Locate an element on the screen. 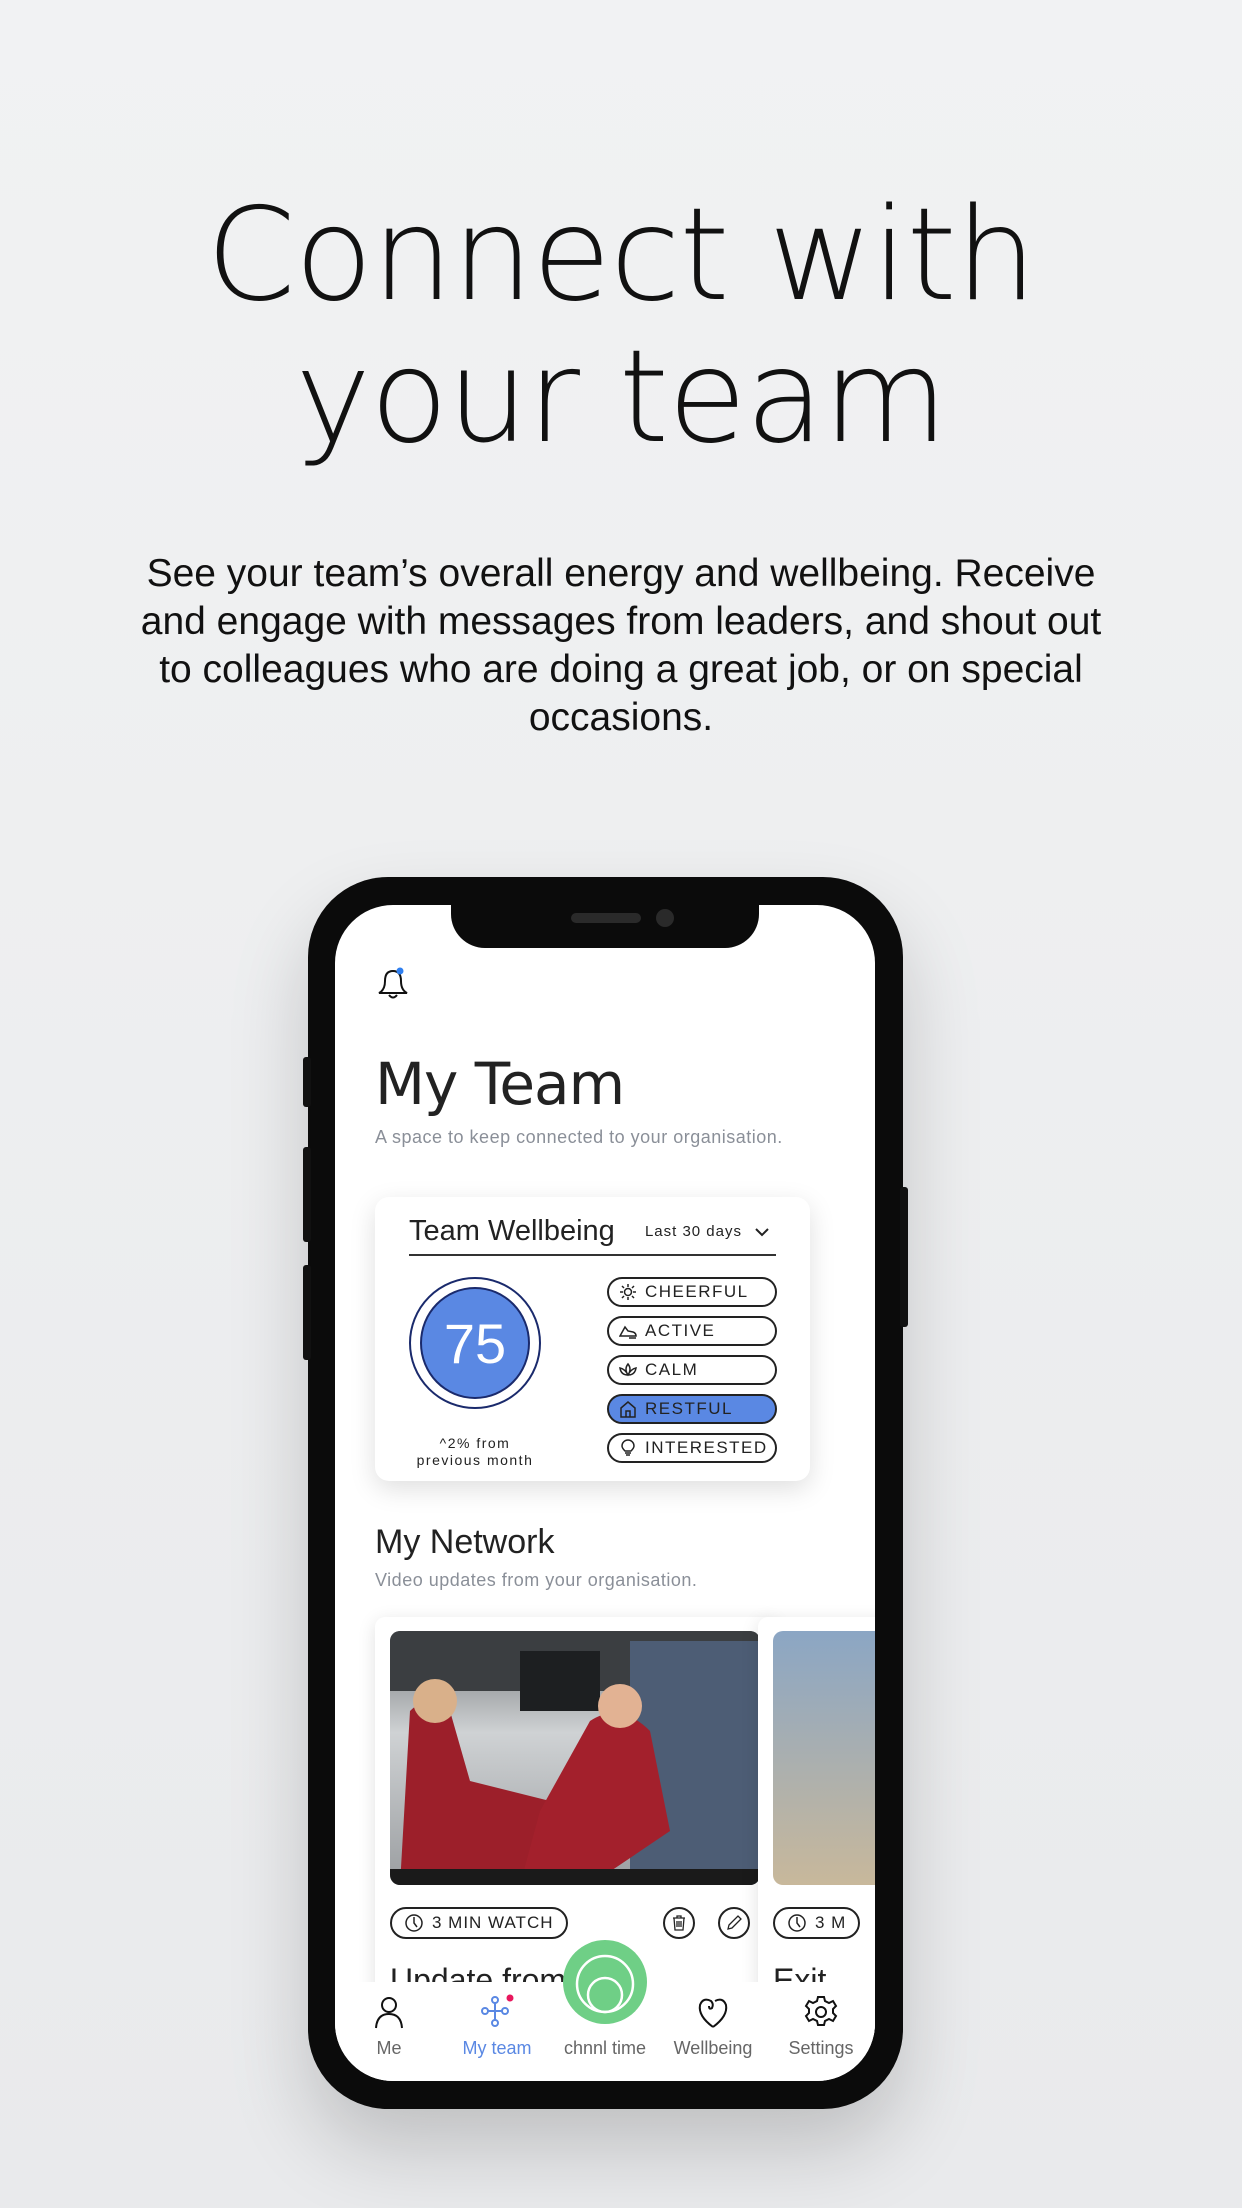  period-label: Last 30 days is located at coordinates (693, 1231).